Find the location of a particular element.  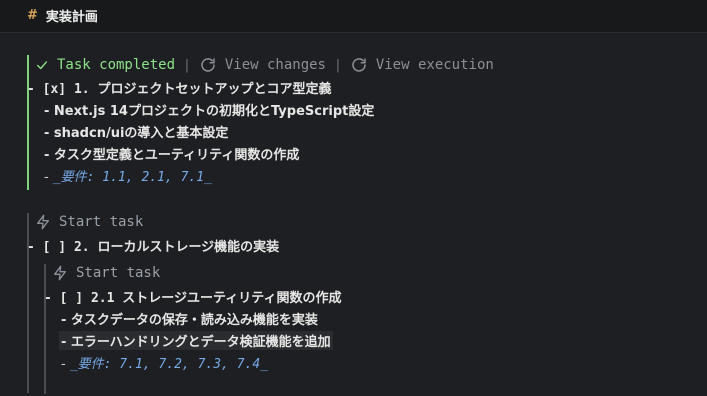

task-1-requirements: - _要件: 1.1, 2.1, 7.1_ is located at coordinates (128, 175).